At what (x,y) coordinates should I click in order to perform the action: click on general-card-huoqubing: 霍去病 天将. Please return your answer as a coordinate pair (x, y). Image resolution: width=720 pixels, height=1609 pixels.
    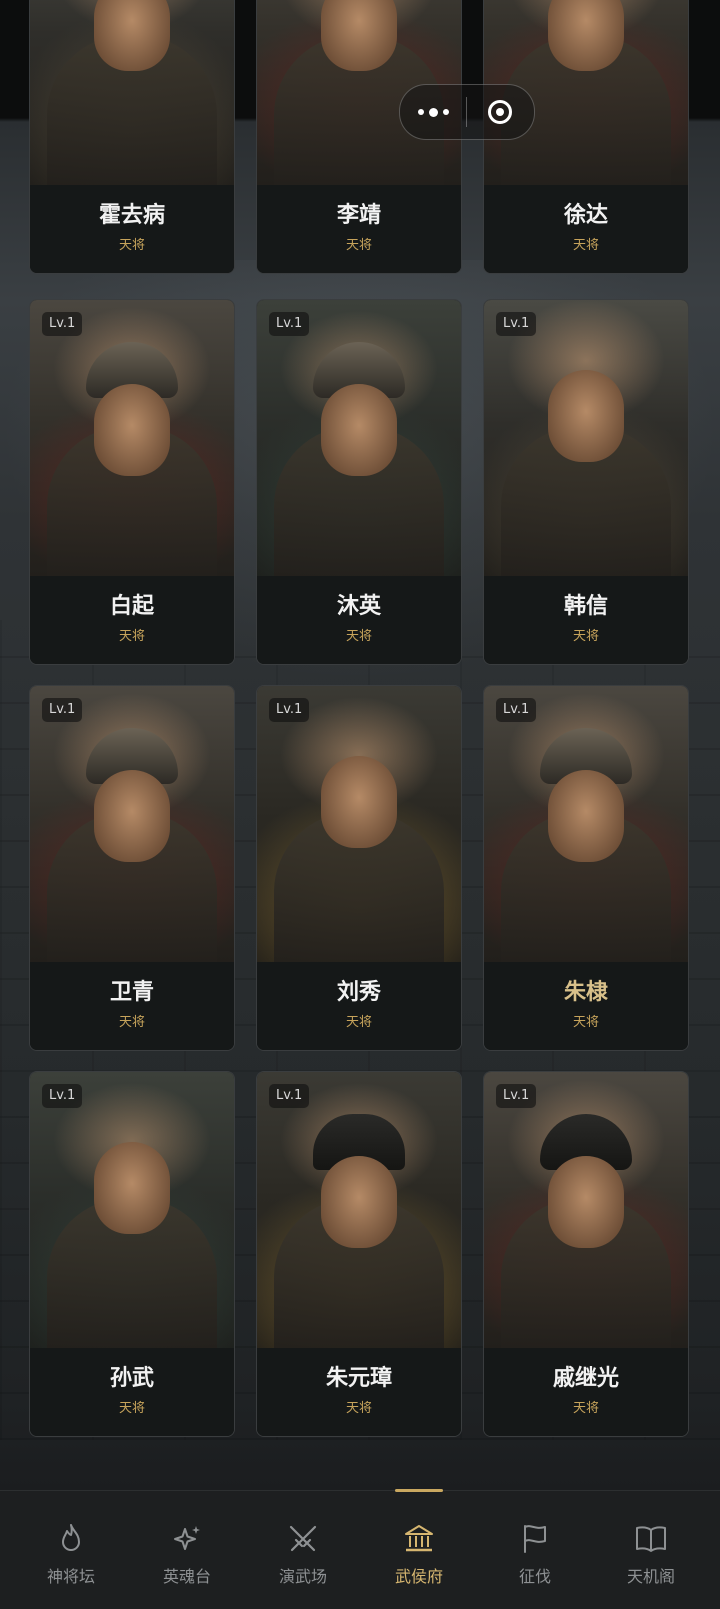
    Looking at the image, I should click on (132, 137).